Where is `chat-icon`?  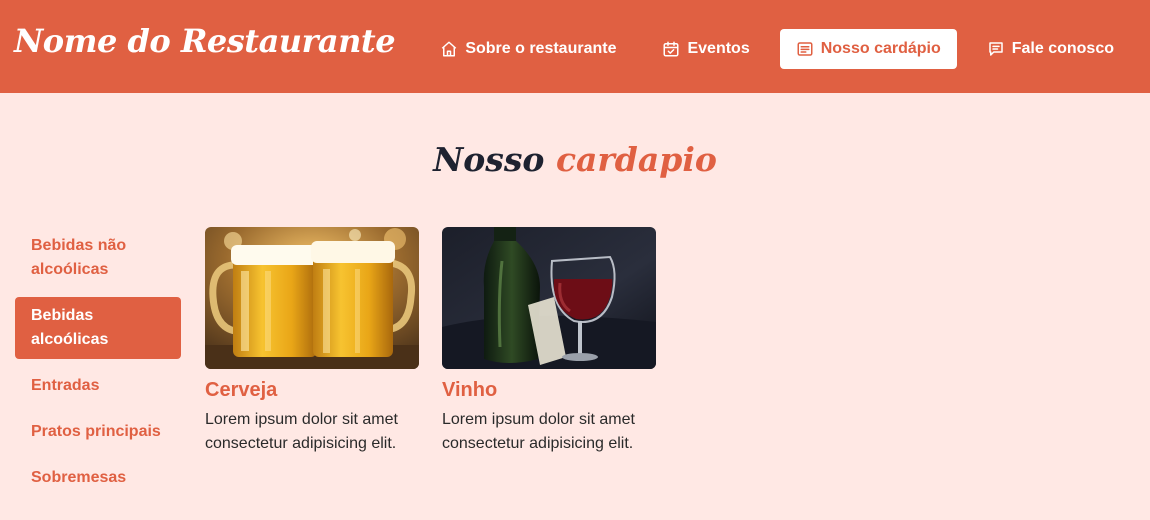 chat-icon is located at coordinates (996, 49).